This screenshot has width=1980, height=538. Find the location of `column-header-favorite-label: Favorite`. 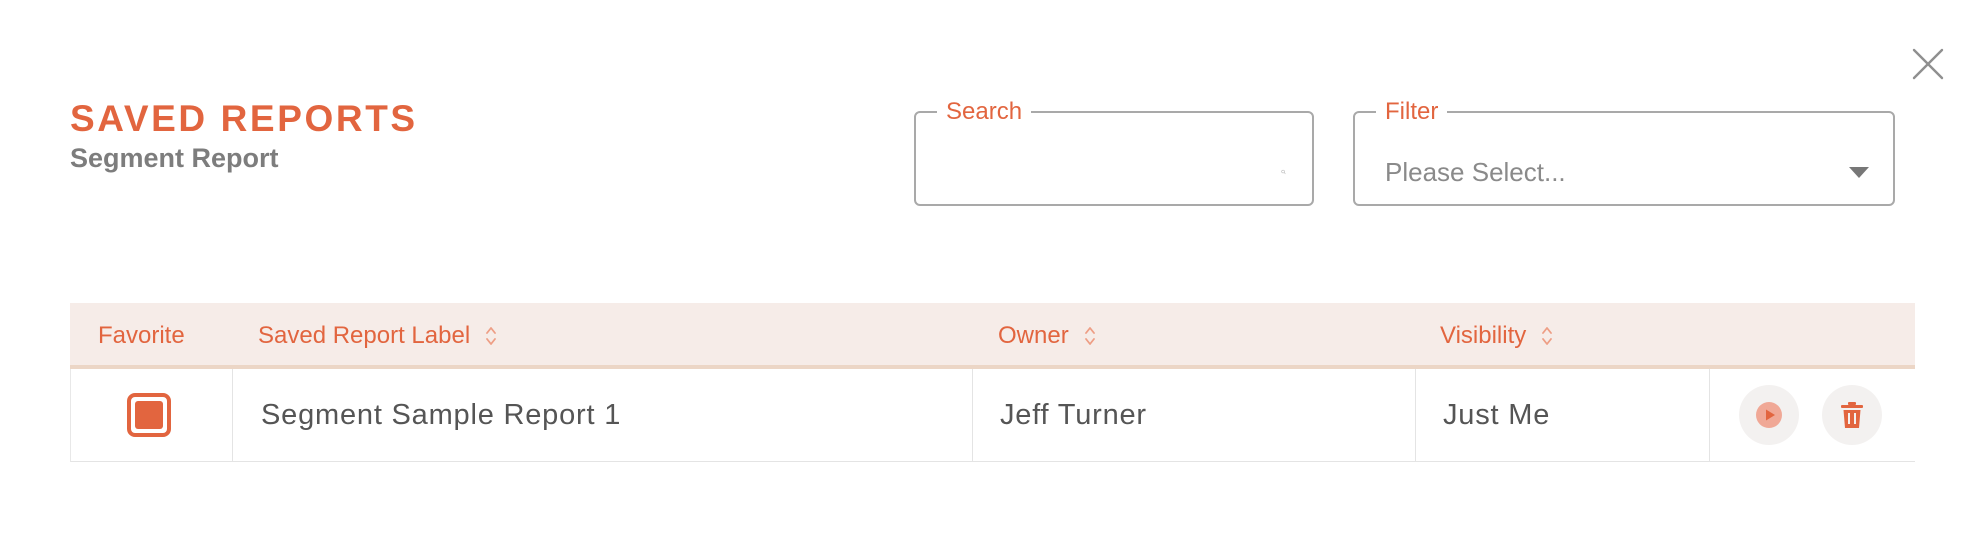

column-header-favorite-label: Favorite is located at coordinates (141, 335).